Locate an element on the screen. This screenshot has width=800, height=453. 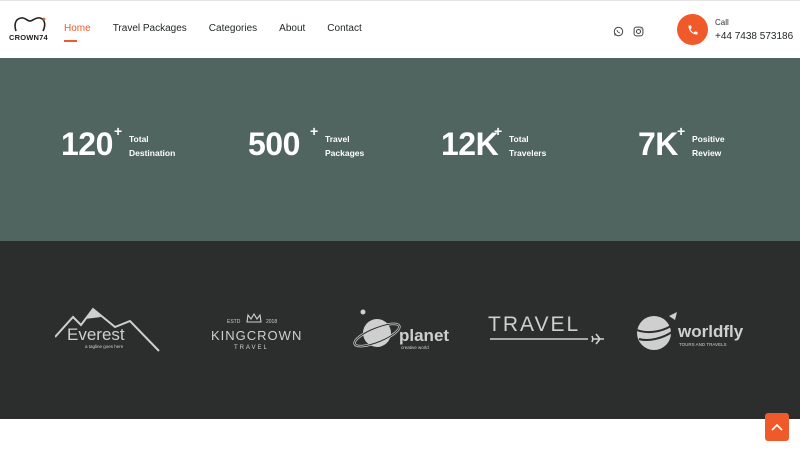
kingcrown-name: KINGCROWN is located at coordinates (257, 335).